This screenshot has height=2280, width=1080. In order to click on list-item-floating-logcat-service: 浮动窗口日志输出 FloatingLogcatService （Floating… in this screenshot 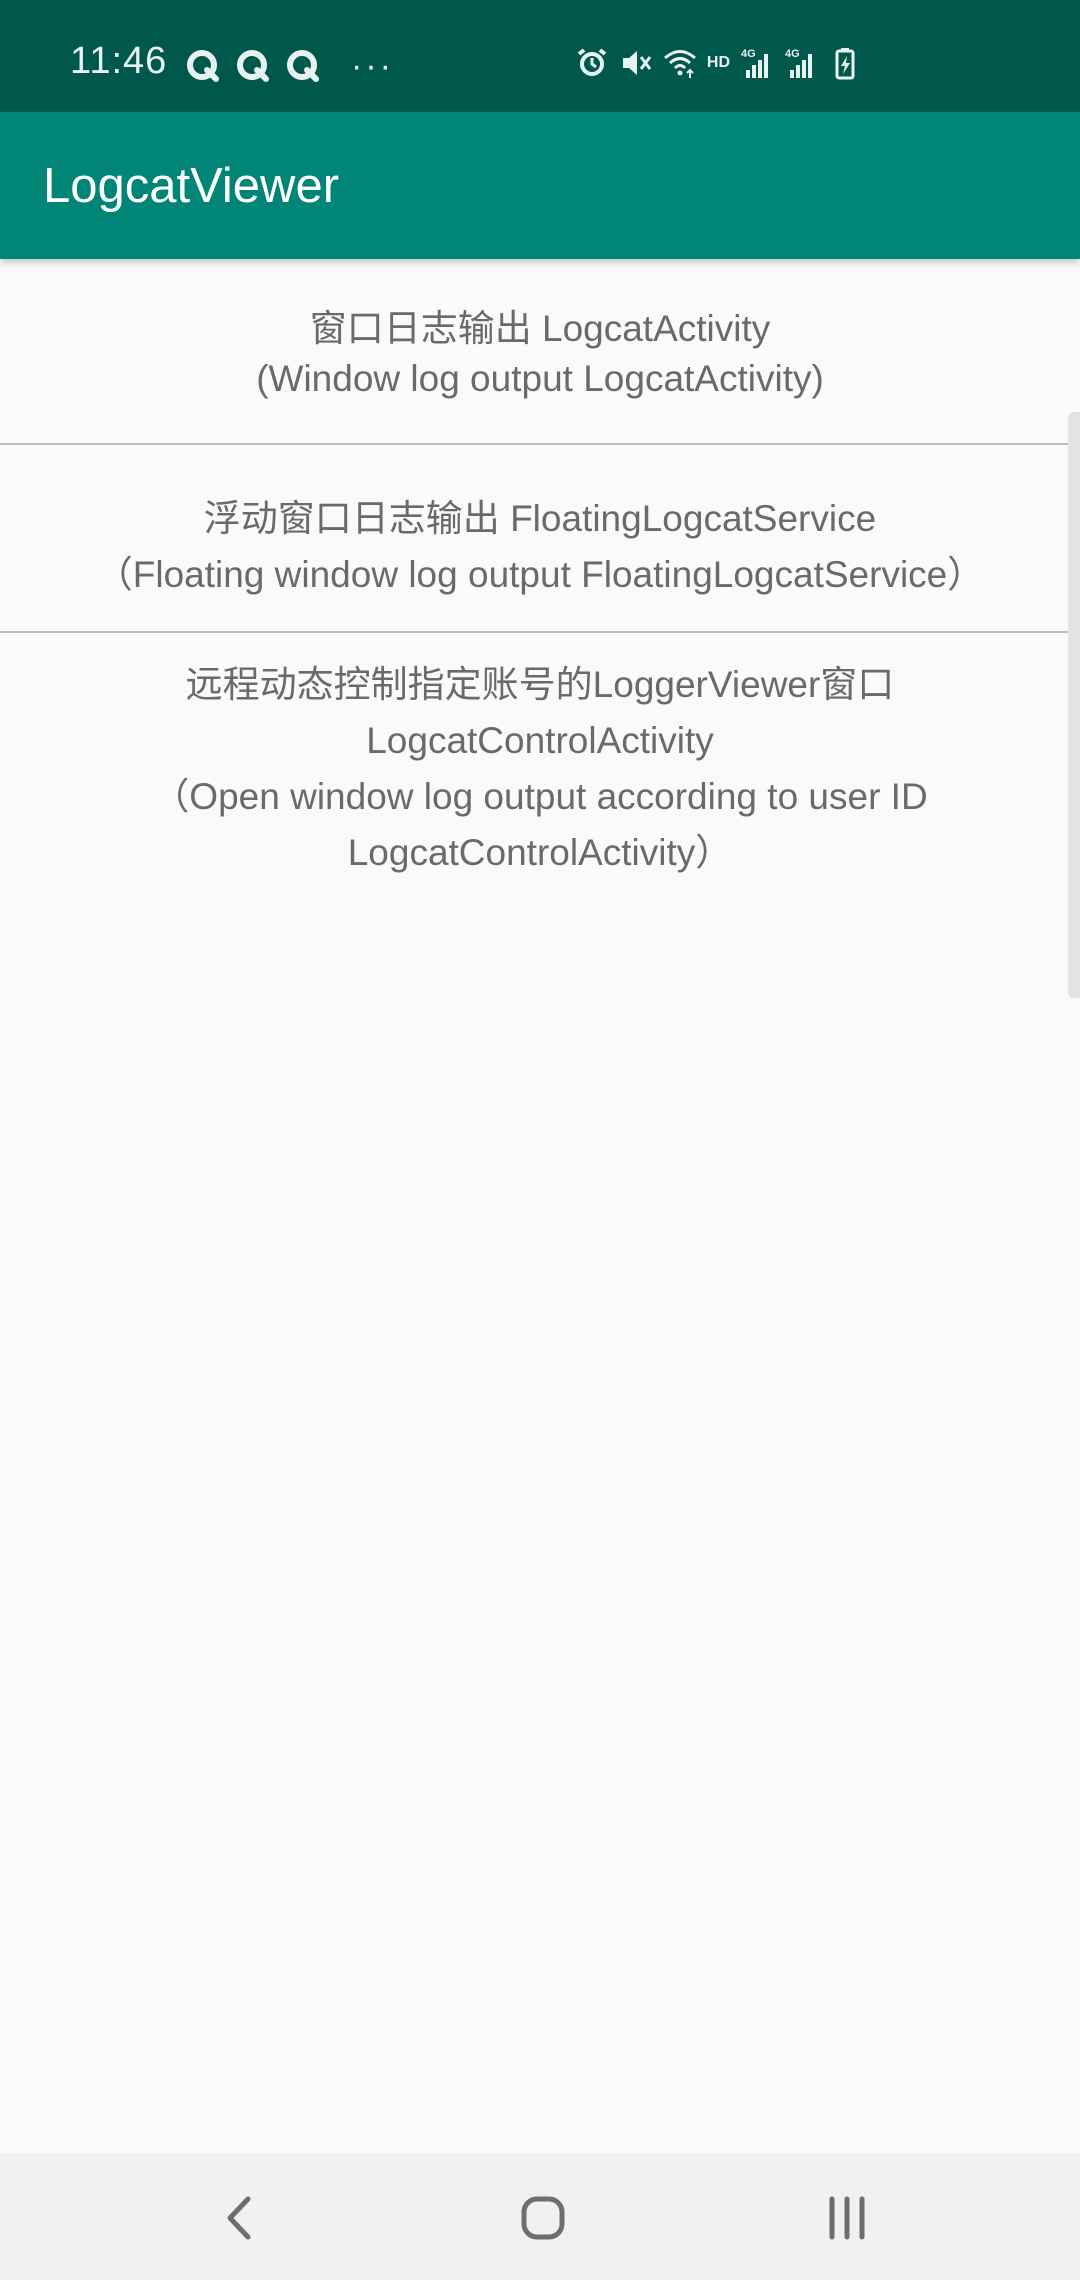, I will do `click(540, 538)`.